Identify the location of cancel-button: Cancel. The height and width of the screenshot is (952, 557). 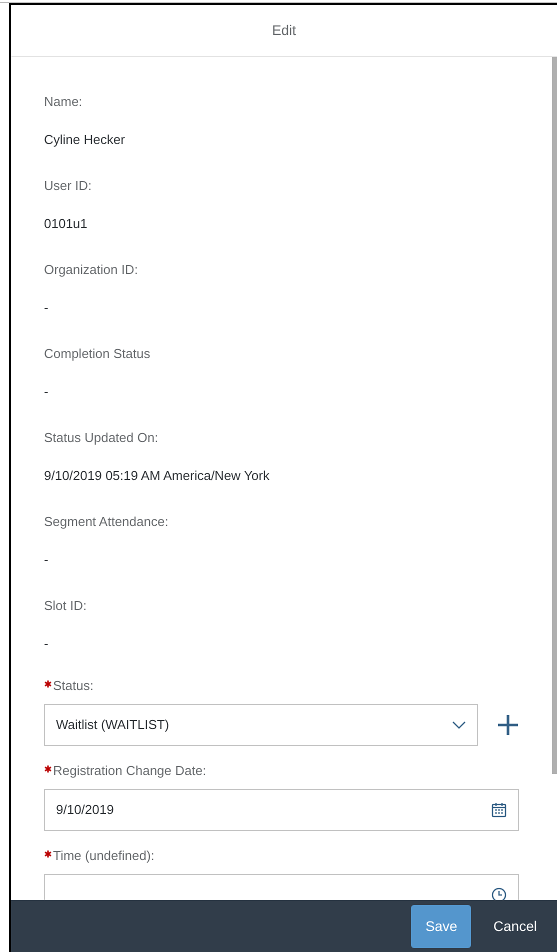
(515, 926).